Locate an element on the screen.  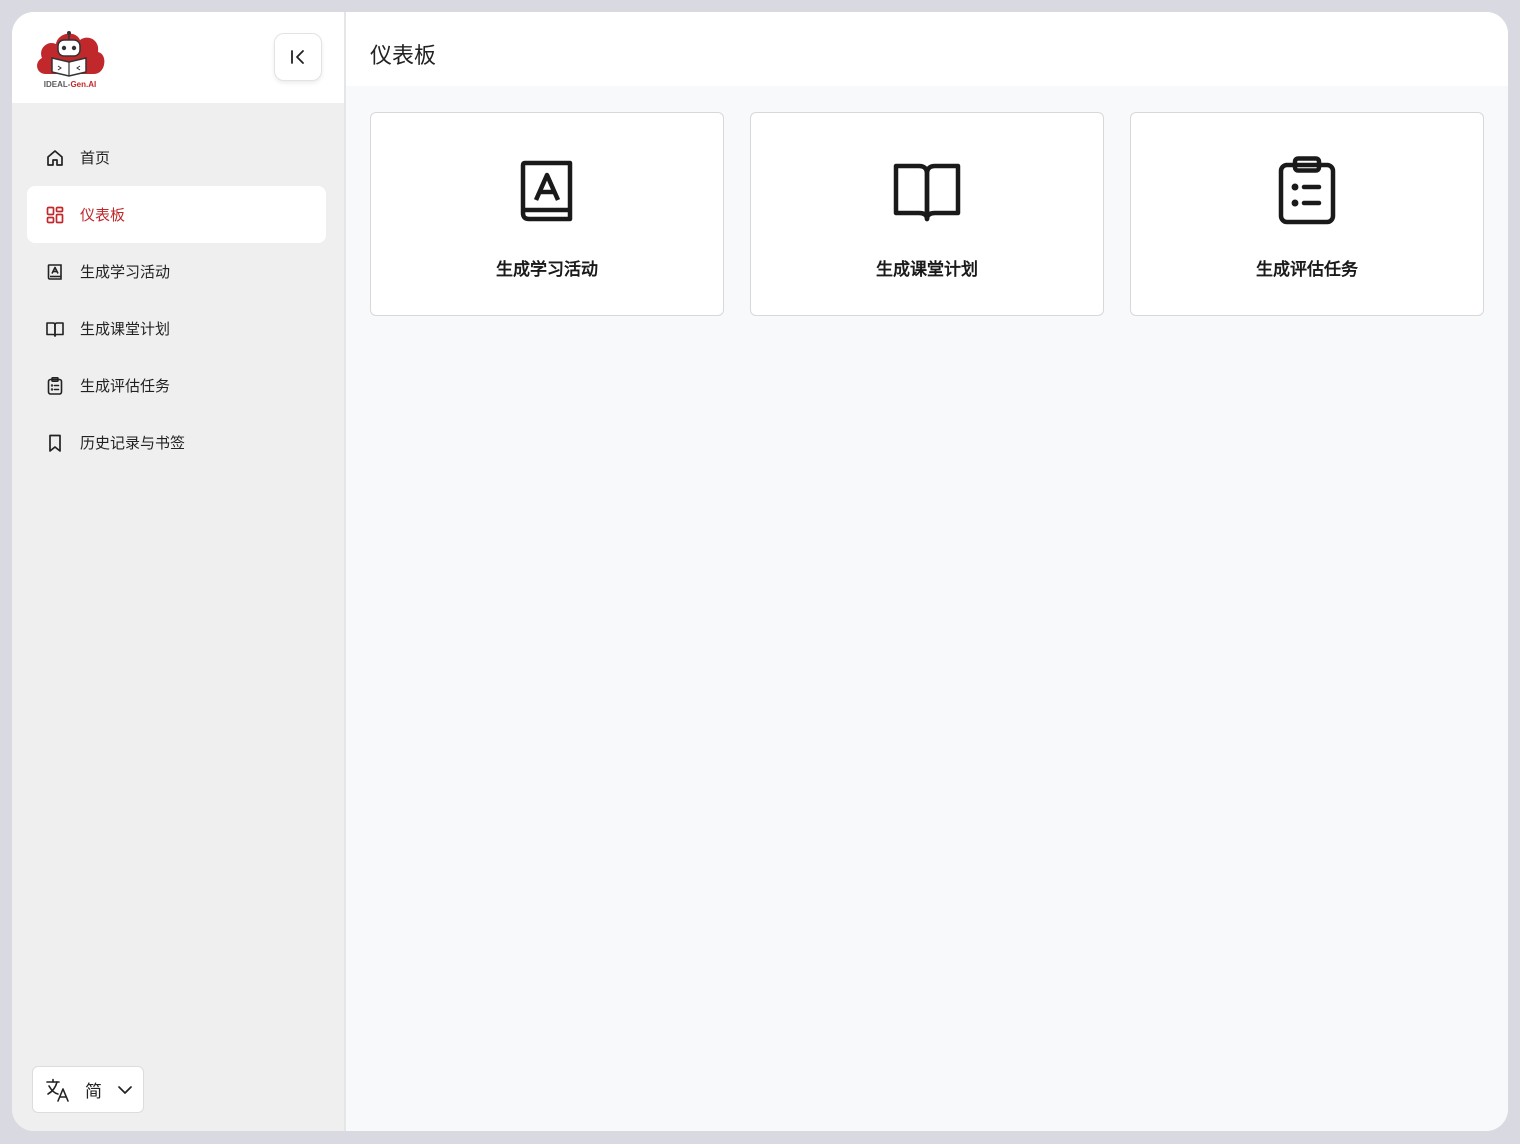
translate-icon is located at coordinates (57, 1090).